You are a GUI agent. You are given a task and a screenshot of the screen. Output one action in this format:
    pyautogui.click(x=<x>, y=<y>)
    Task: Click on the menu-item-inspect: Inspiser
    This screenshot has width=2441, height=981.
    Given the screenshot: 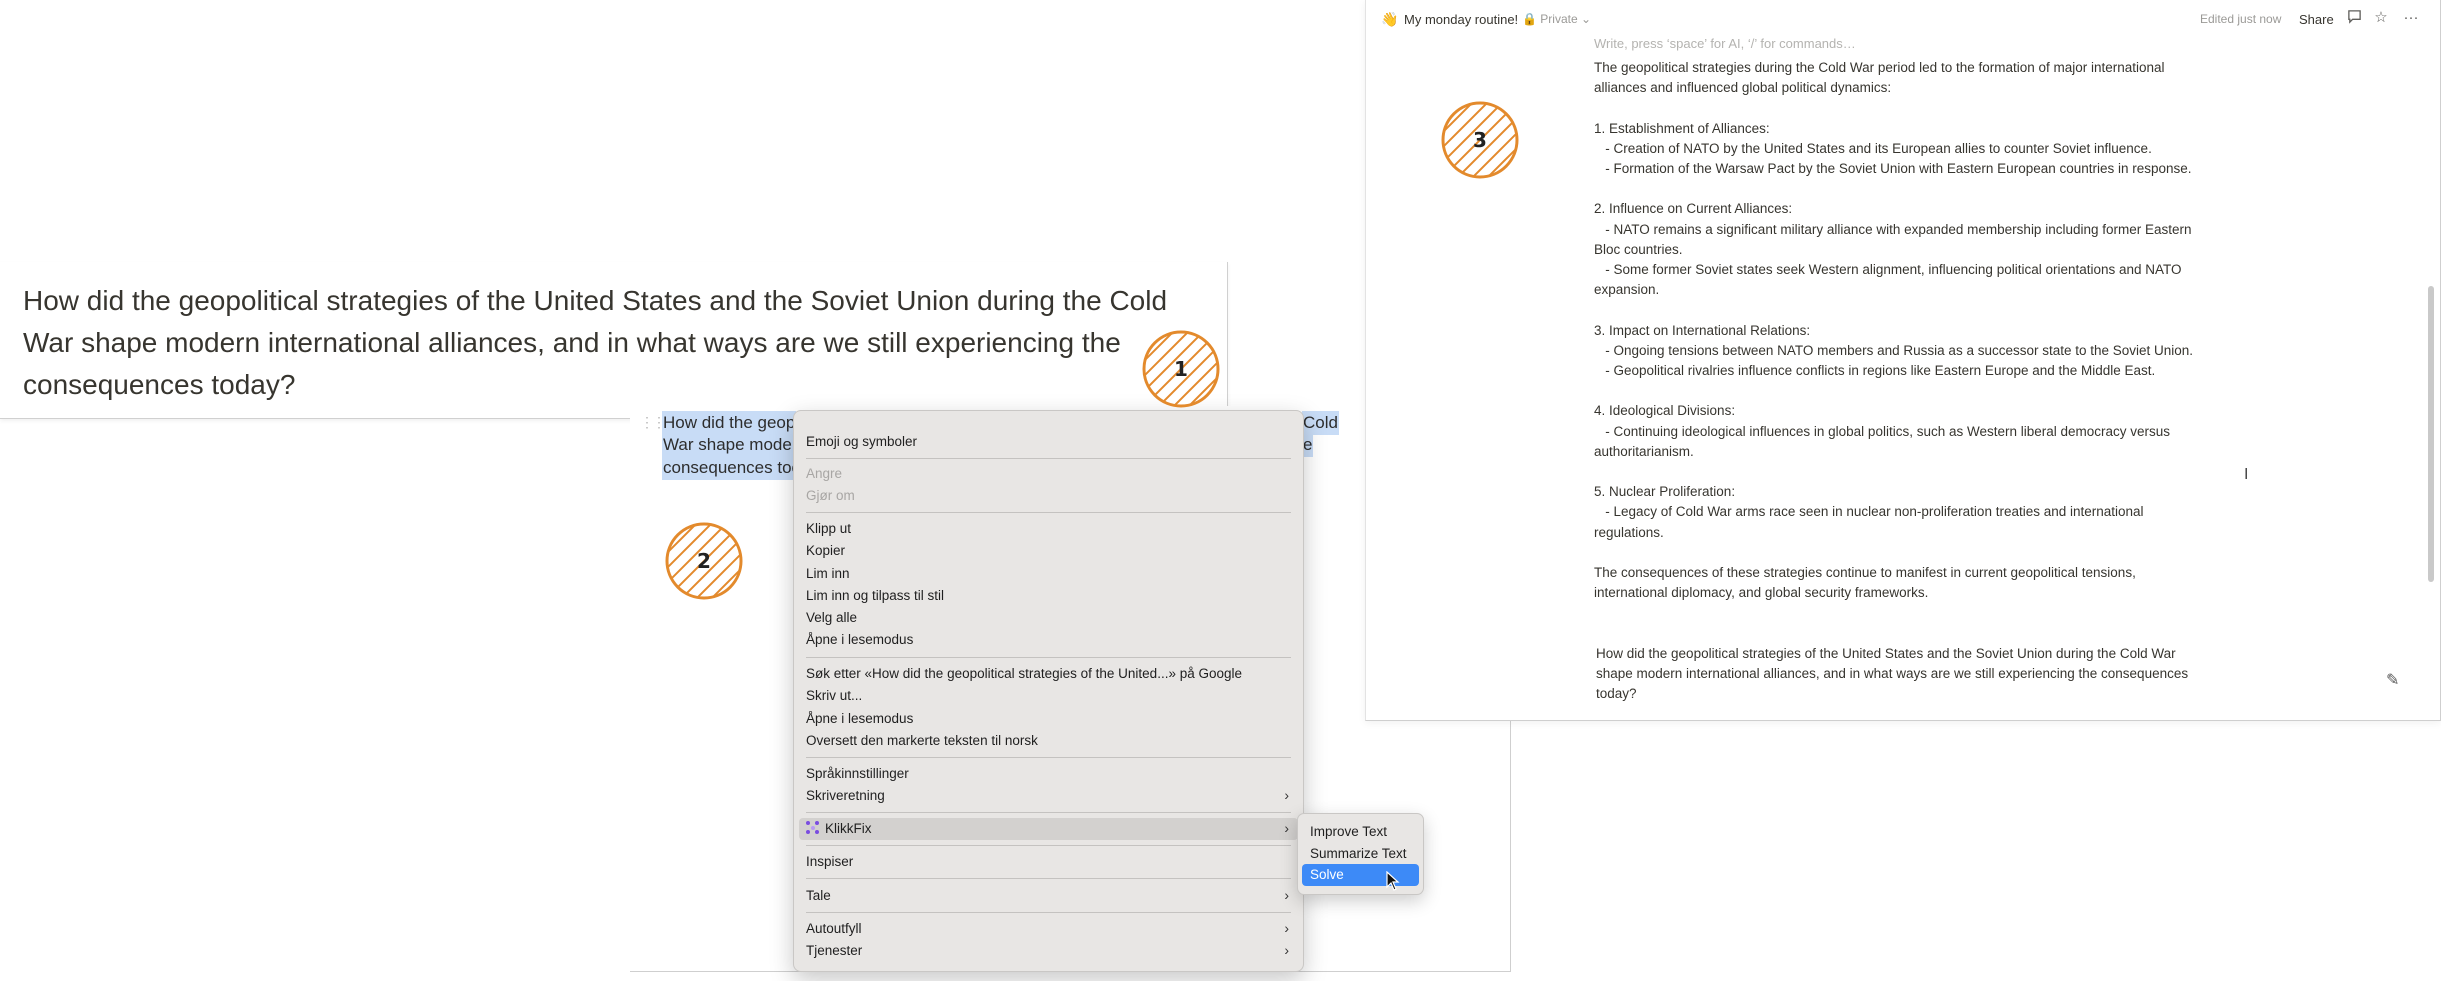 What is the action you would take?
    pyautogui.click(x=829, y=862)
    